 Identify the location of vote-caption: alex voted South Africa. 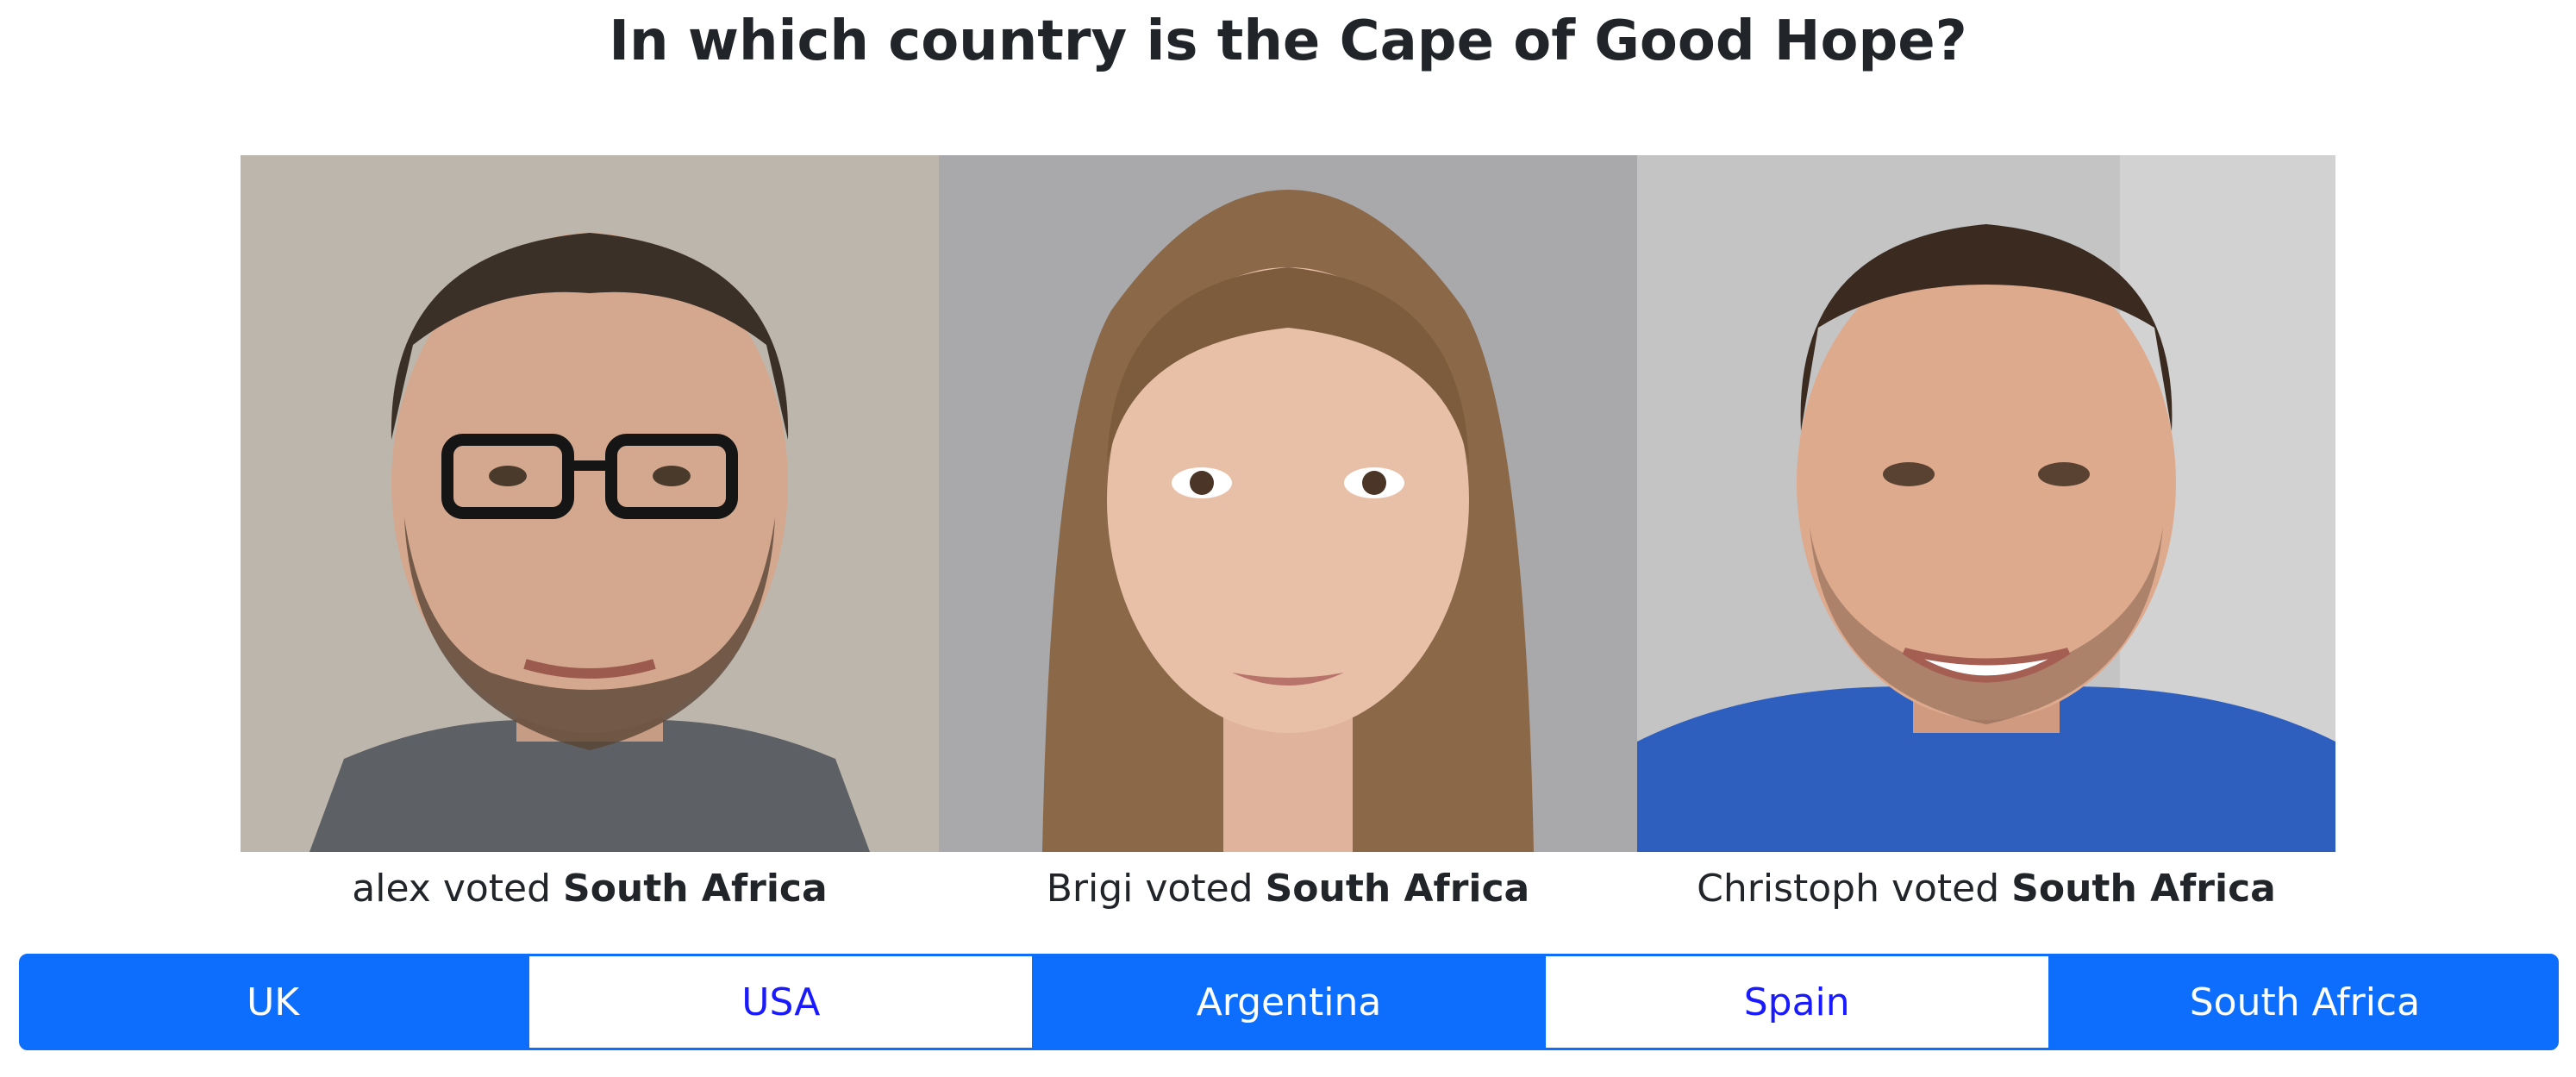
(589, 889).